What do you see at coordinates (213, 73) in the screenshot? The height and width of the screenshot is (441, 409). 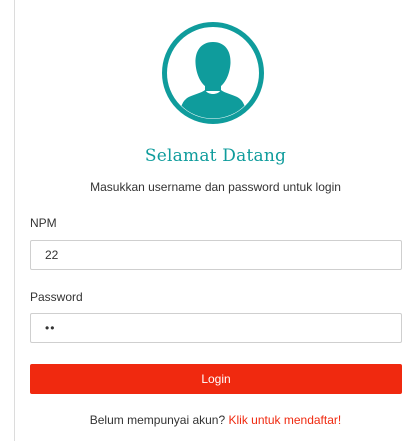 I see `user-avatar-icon` at bounding box center [213, 73].